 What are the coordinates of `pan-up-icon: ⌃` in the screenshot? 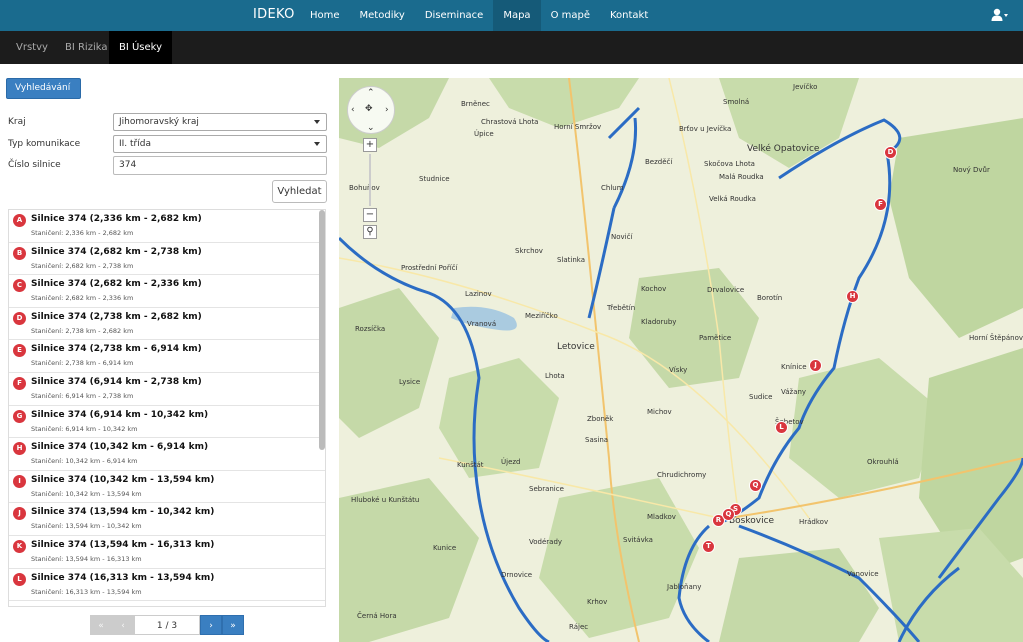 It's located at (371, 93).